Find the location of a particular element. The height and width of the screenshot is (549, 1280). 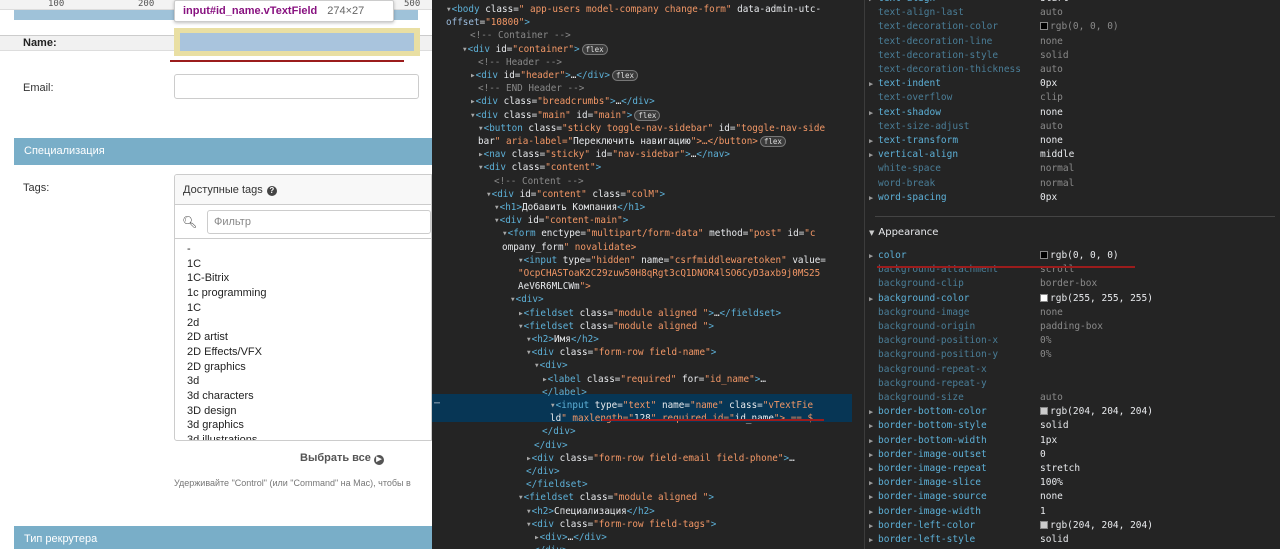

dom-node: </fieldset> is located at coordinates (557, 485).